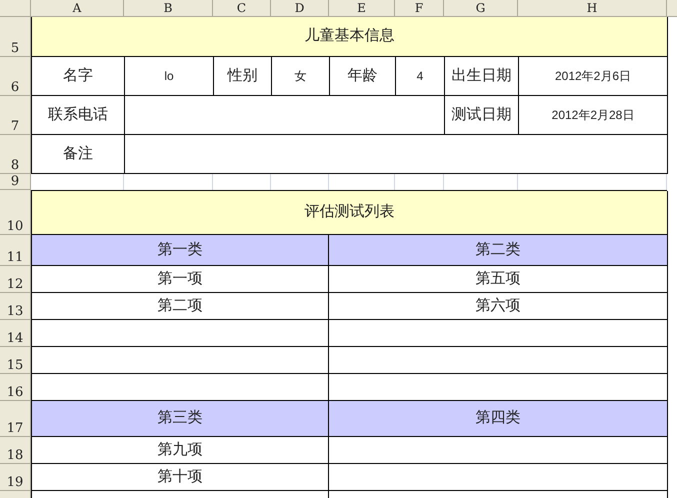 The image size is (677, 498). What do you see at coordinates (419, 8) in the screenshot?
I see `column-header: F` at bounding box center [419, 8].